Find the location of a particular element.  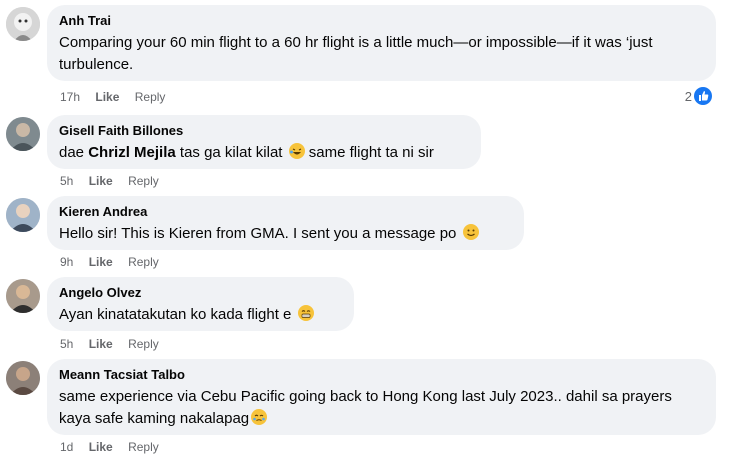

reaction-summary: 2 is located at coordinates (698, 96).